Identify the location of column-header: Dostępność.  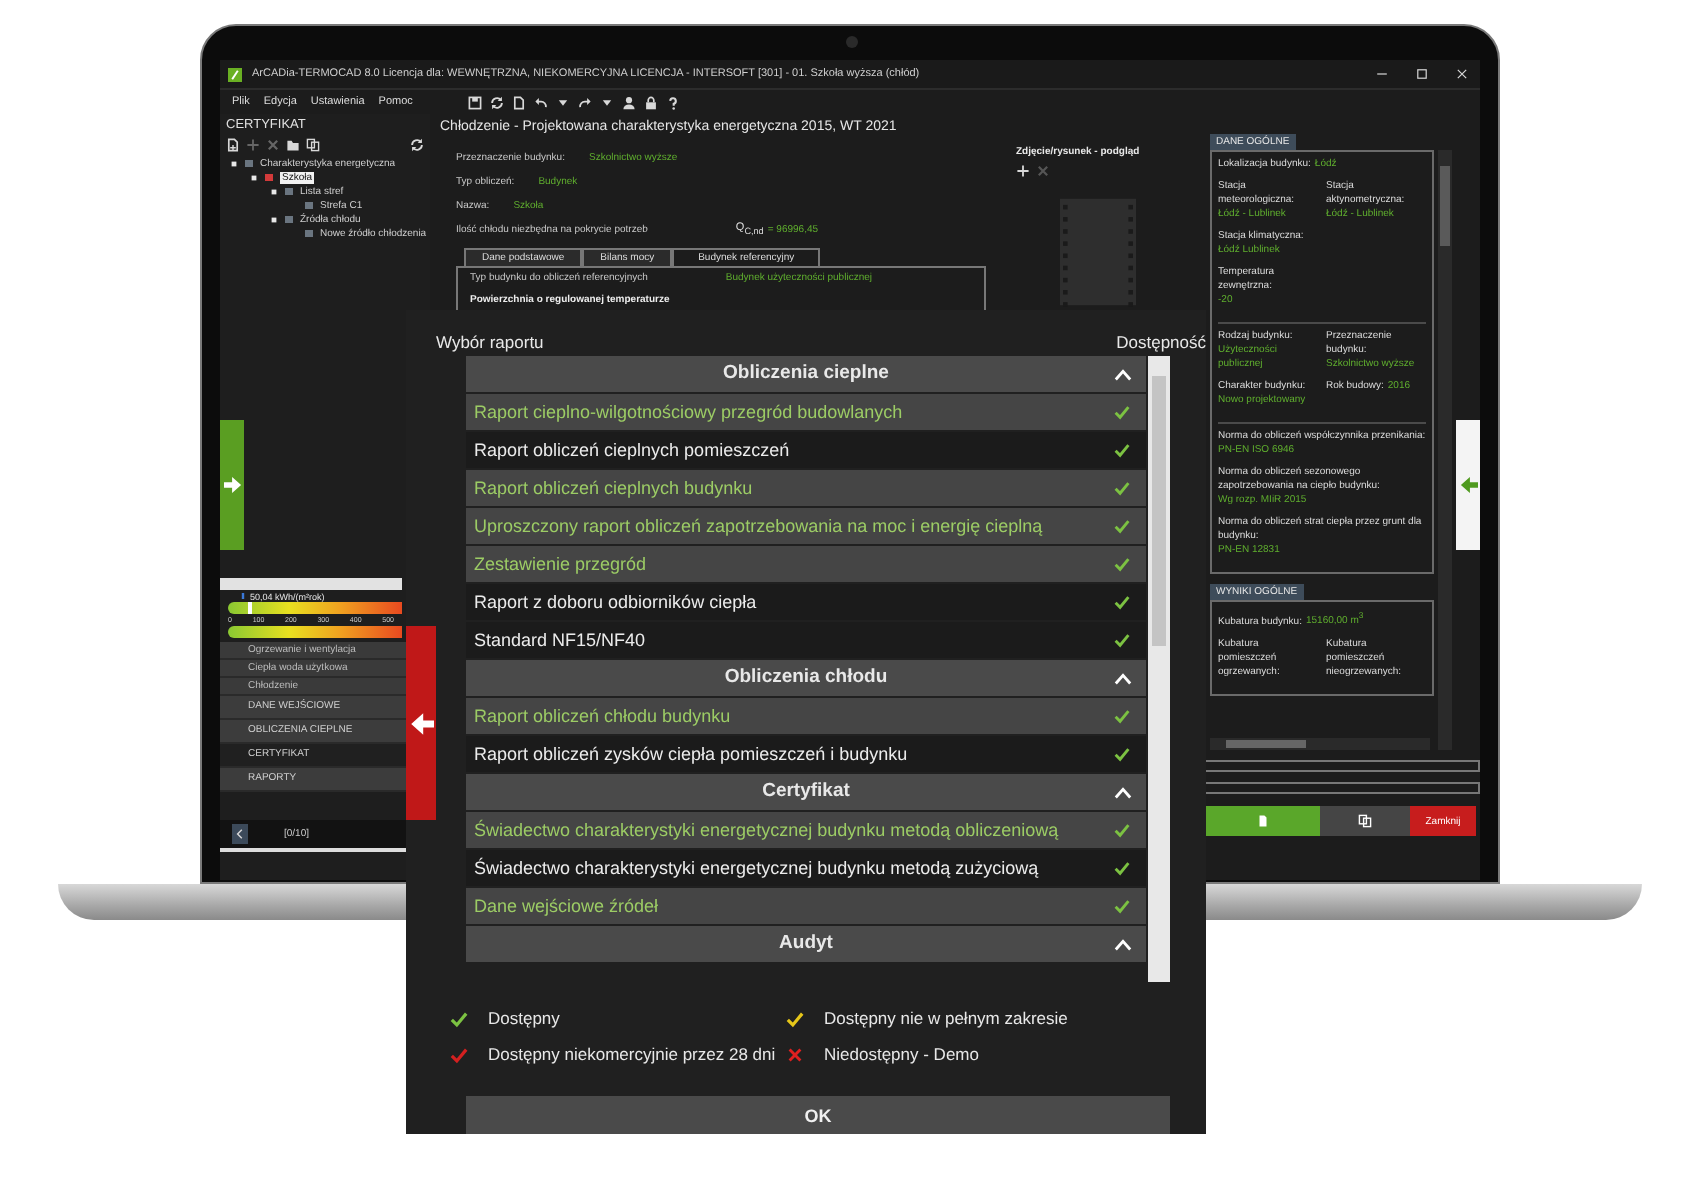
(1161, 341).